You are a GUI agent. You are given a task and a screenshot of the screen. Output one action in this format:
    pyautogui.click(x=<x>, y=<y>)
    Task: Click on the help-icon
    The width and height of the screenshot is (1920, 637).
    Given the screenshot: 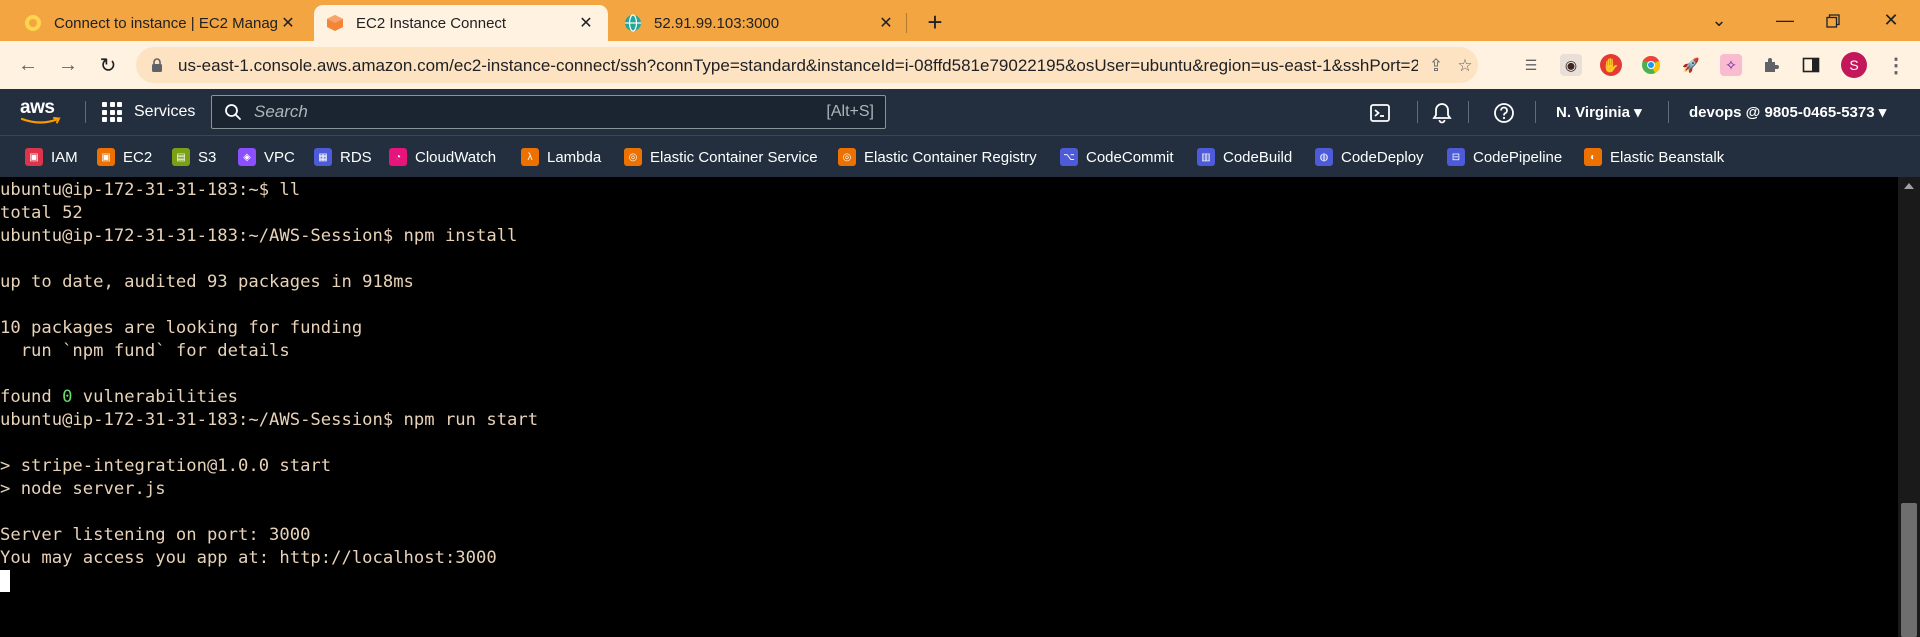 What is the action you would take?
    pyautogui.click(x=1504, y=113)
    